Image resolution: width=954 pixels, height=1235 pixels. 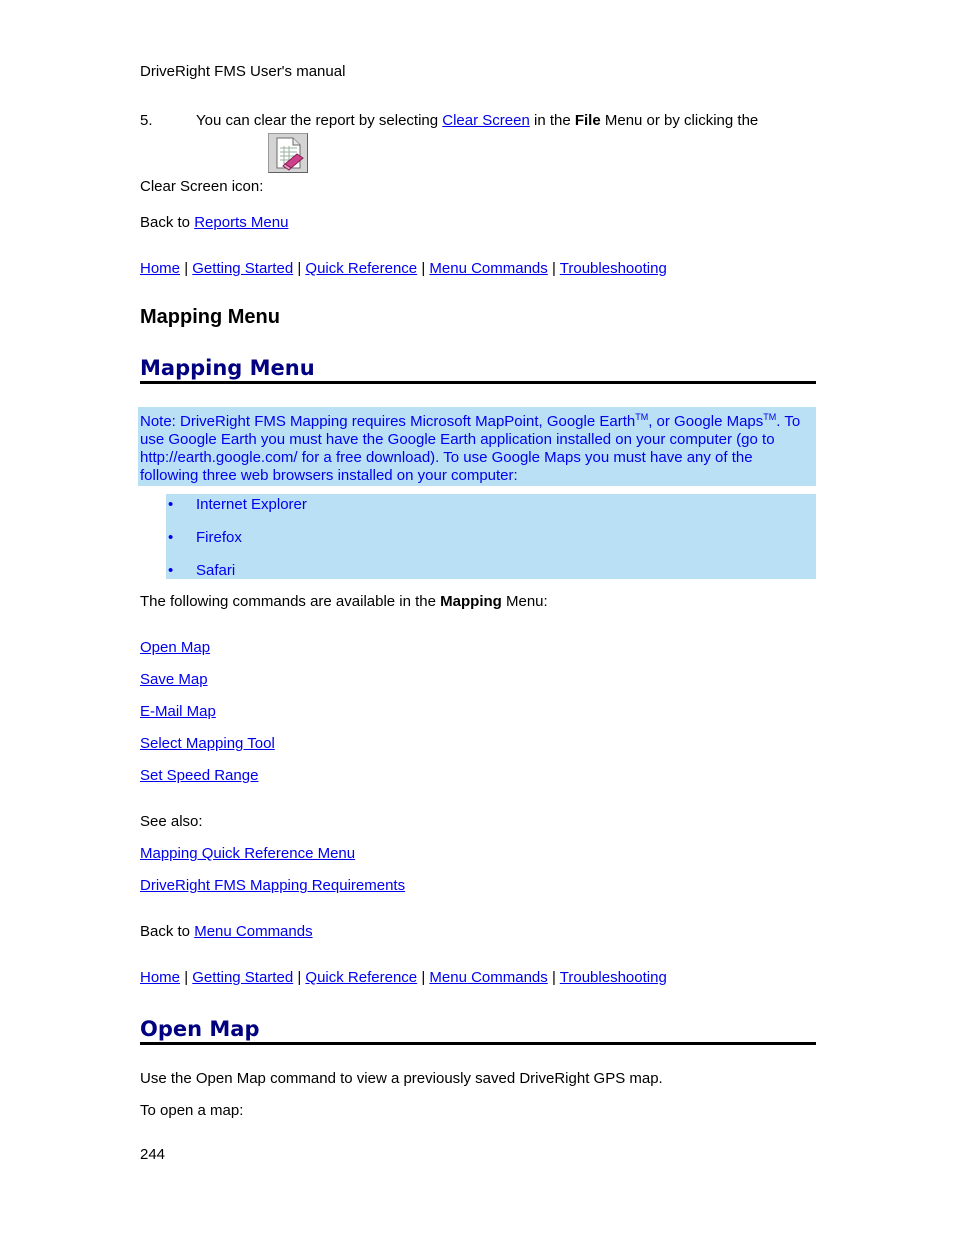 What do you see at coordinates (224, 162) in the screenshot?
I see `step-5-line2: Clear Screen icon:` at bounding box center [224, 162].